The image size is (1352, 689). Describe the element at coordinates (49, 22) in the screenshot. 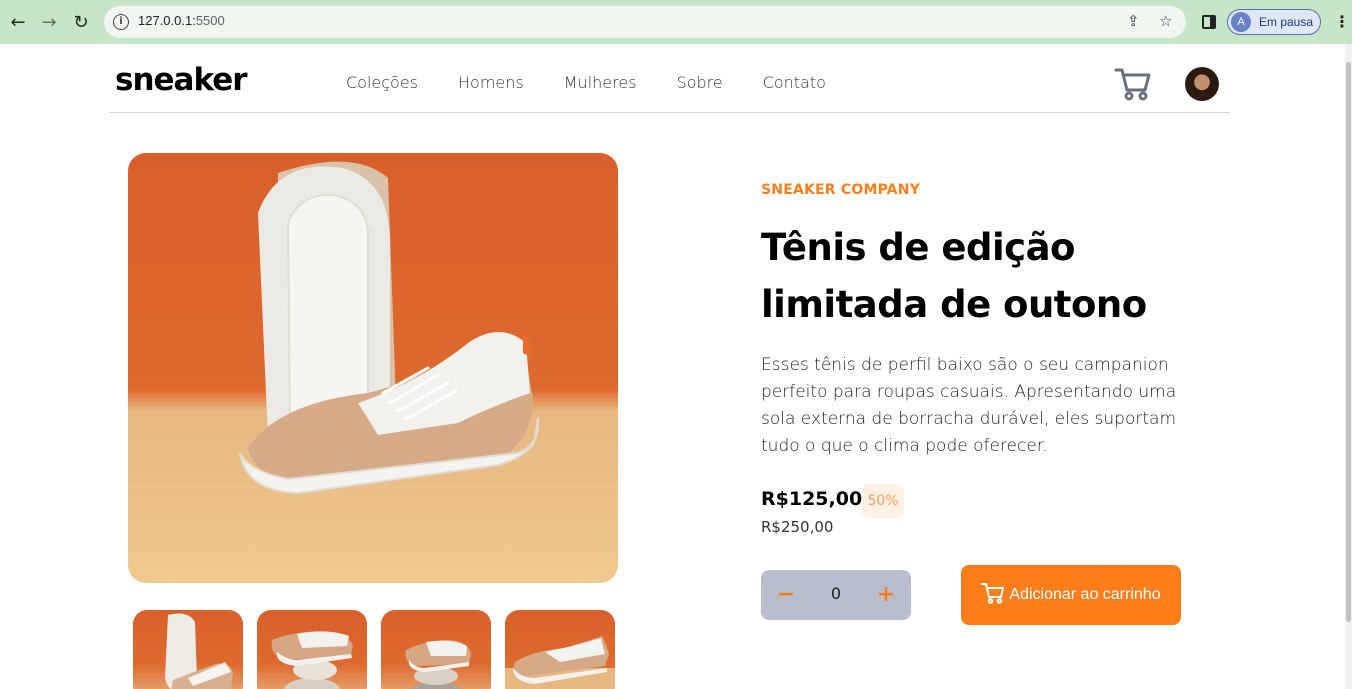

I see `forward-icon: →` at that location.